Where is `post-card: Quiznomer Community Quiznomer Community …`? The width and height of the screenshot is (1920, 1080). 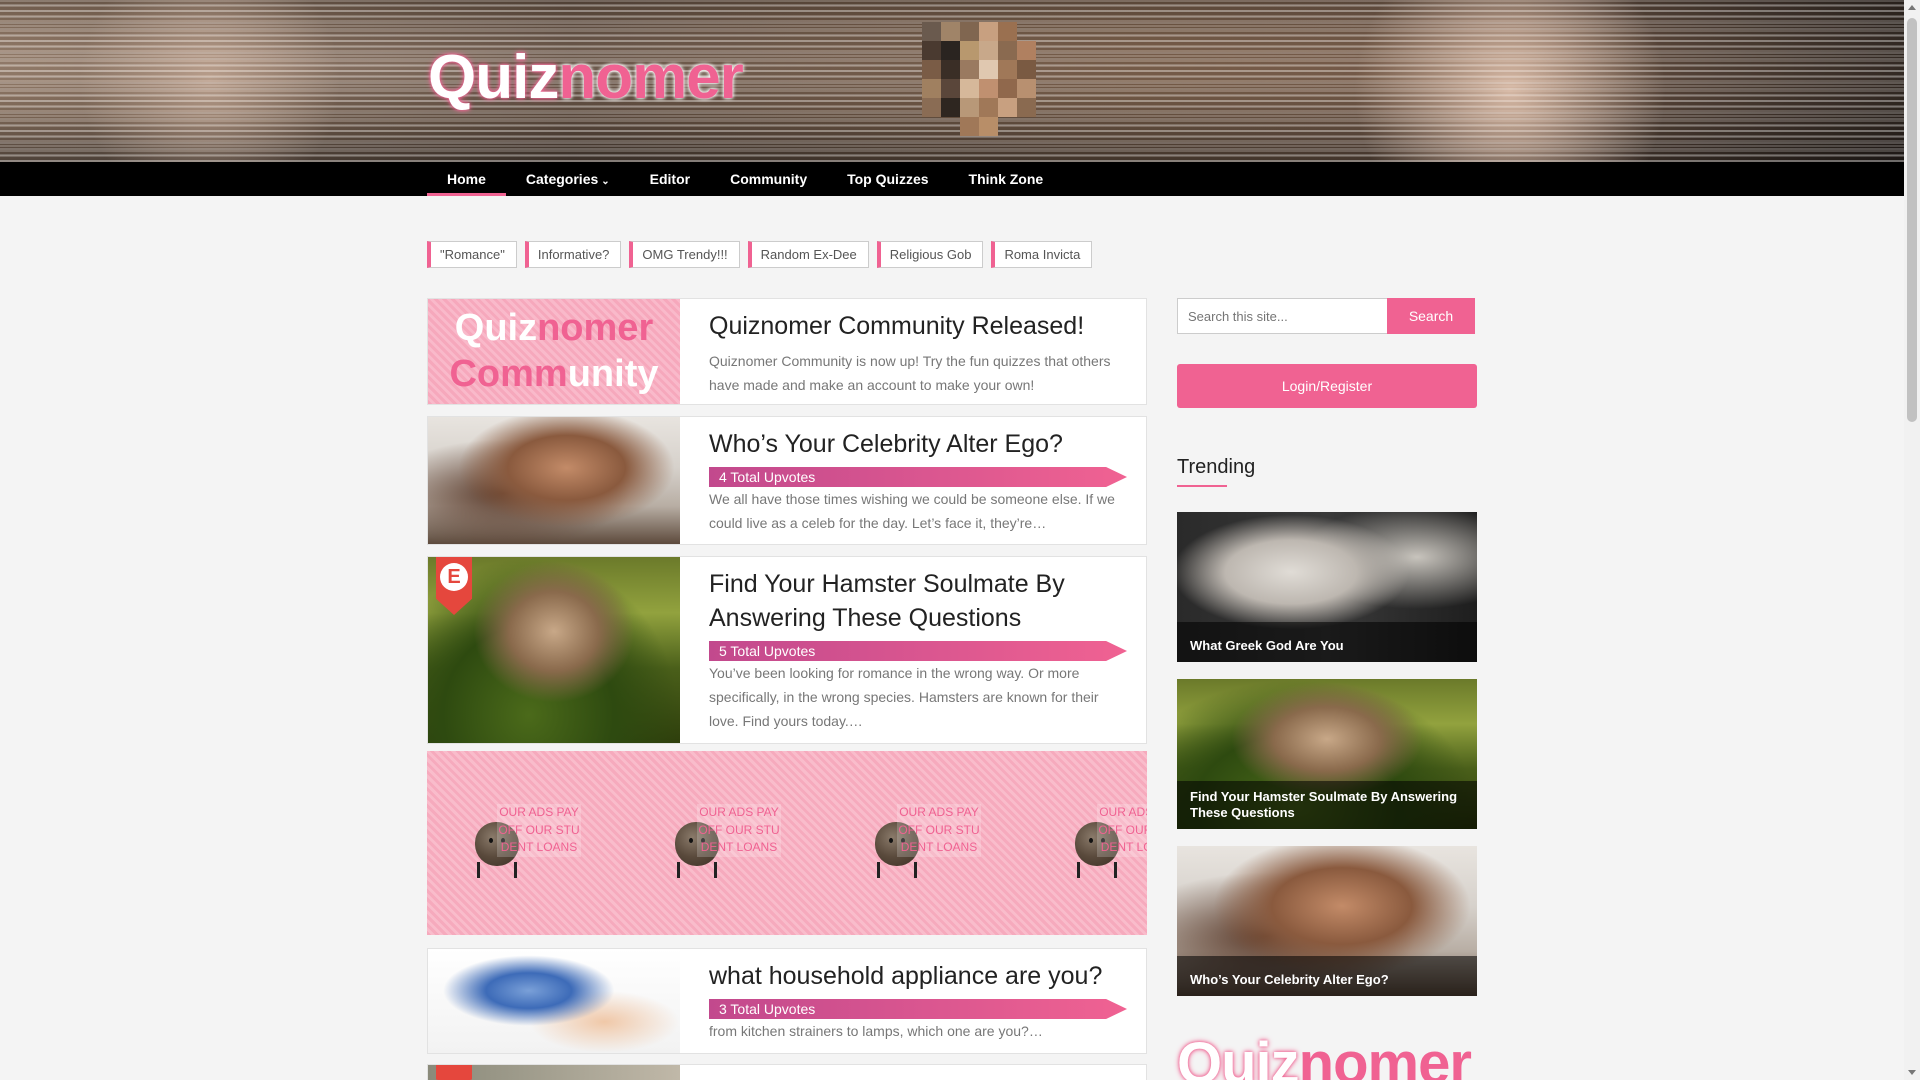 post-card: Quiznomer Community Quiznomer Community … is located at coordinates (787, 351).